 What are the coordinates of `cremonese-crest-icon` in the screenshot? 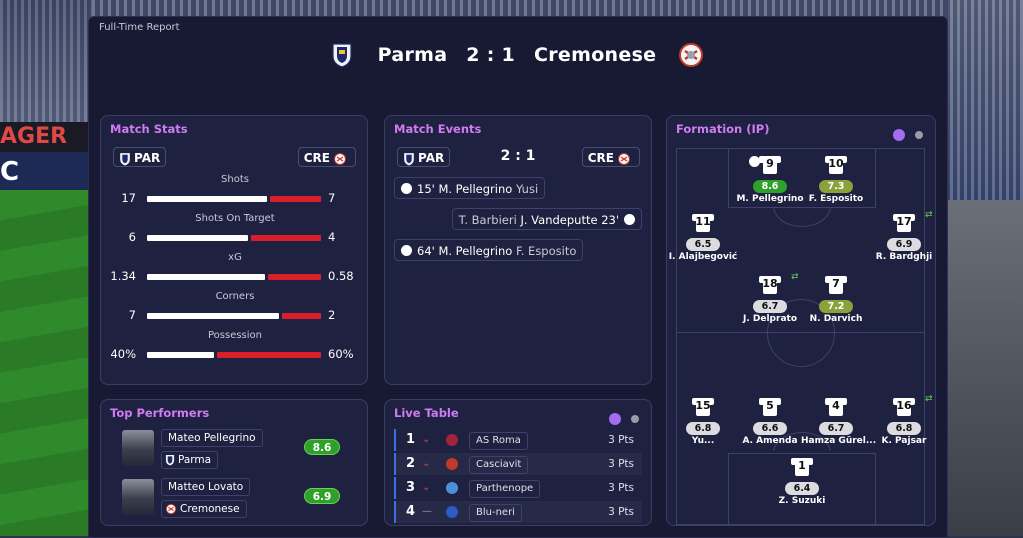 It's located at (340, 158).